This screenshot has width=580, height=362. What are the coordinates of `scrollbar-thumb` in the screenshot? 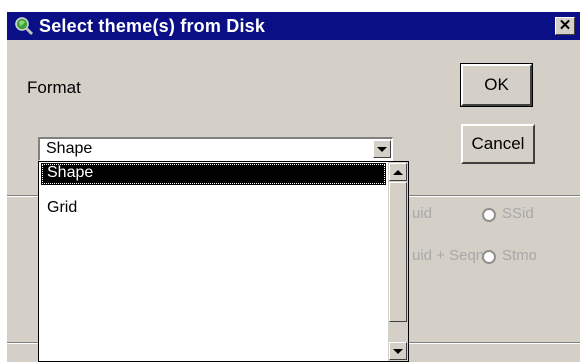 It's located at (398, 252).